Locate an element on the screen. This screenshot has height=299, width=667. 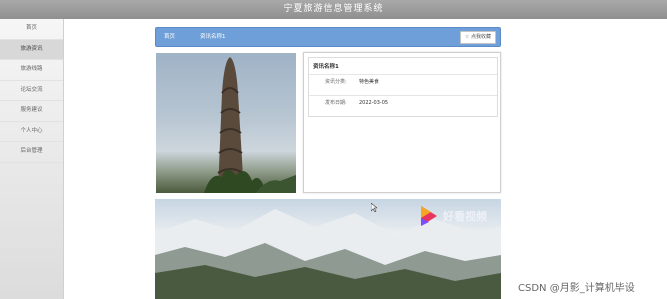
category-value: 特色美食 is located at coordinates (369, 82).